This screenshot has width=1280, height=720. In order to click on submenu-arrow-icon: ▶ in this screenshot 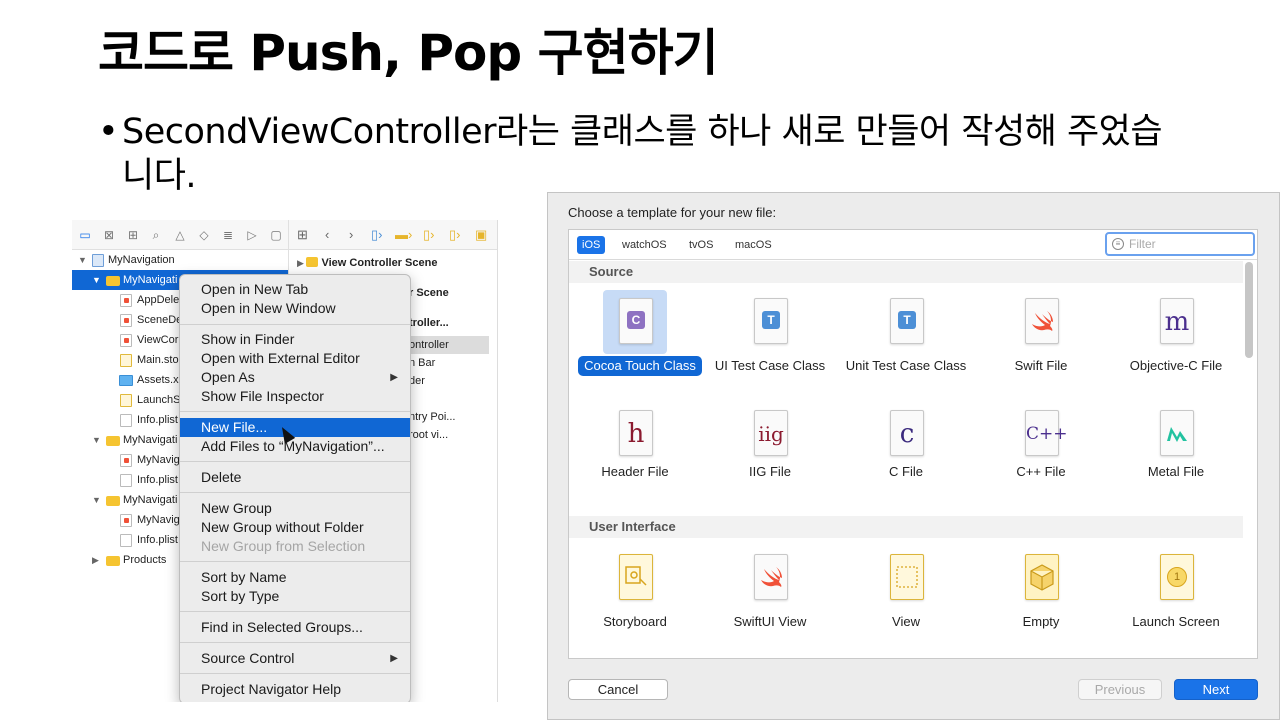, I will do `click(394, 658)`.